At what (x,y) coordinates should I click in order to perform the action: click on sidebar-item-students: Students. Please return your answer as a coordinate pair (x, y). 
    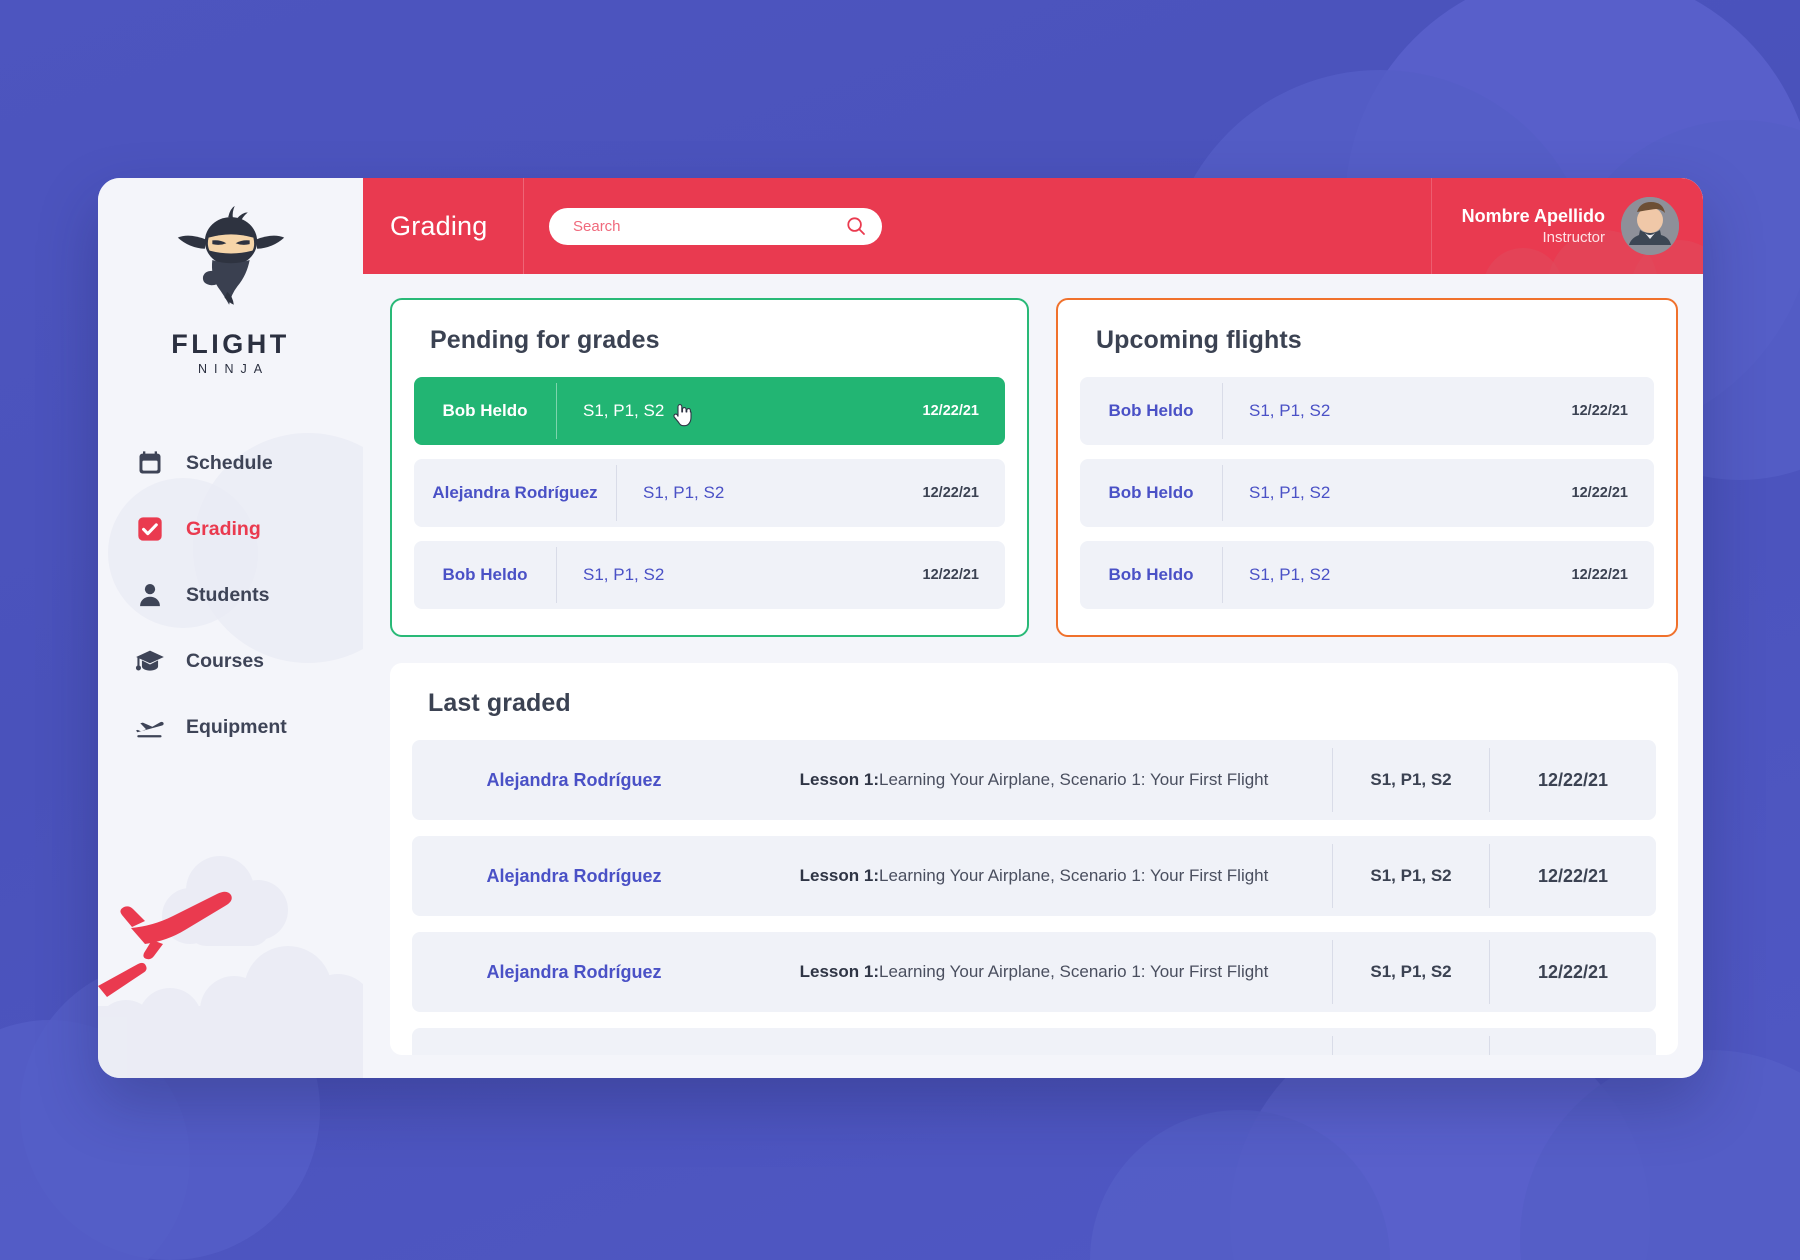
    Looking at the image, I should click on (247, 595).